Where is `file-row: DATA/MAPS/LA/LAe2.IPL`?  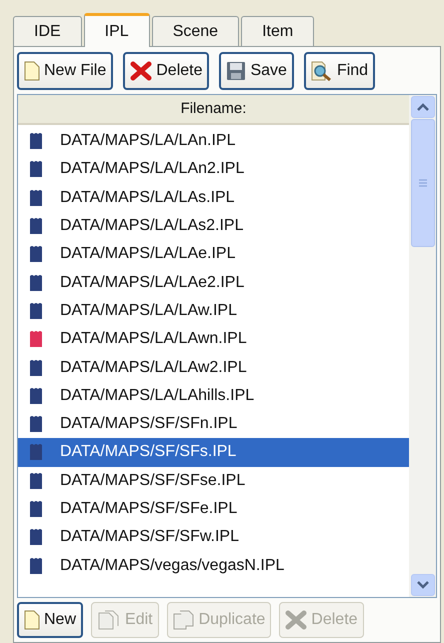
file-row: DATA/MAPS/LA/LAe2.IPL is located at coordinates (213, 282).